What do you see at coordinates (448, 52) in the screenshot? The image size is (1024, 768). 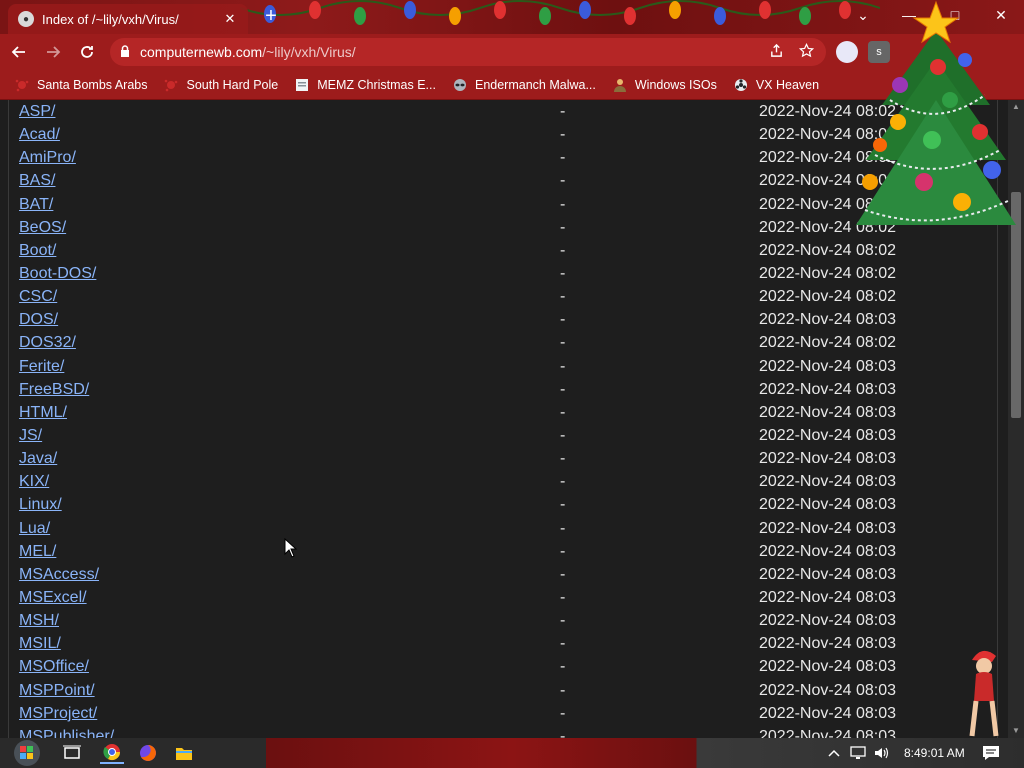 I see `url-text: computernewb.com/~lily/vxh/Virus/` at bounding box center [448, 52].